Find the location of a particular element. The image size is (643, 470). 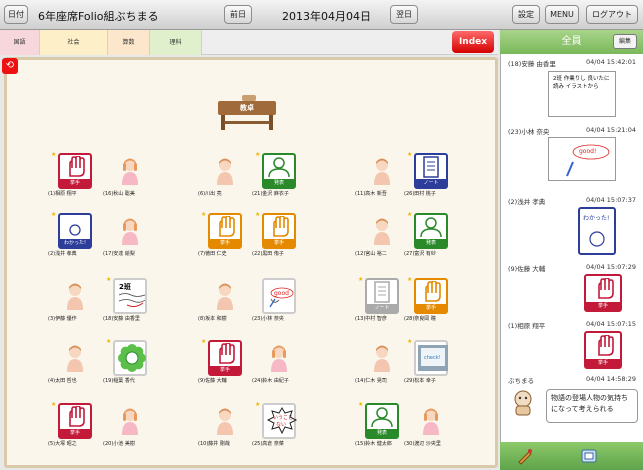

student-seat: ★ 発表 (21)金沢 麻衣子 is located at coordinates (278, 177).